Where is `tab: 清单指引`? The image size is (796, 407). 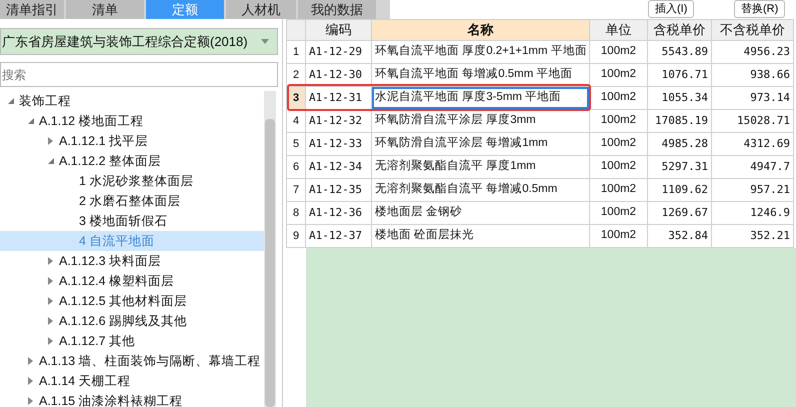
tab: 清单指引 is located at coordinates (32, 9).